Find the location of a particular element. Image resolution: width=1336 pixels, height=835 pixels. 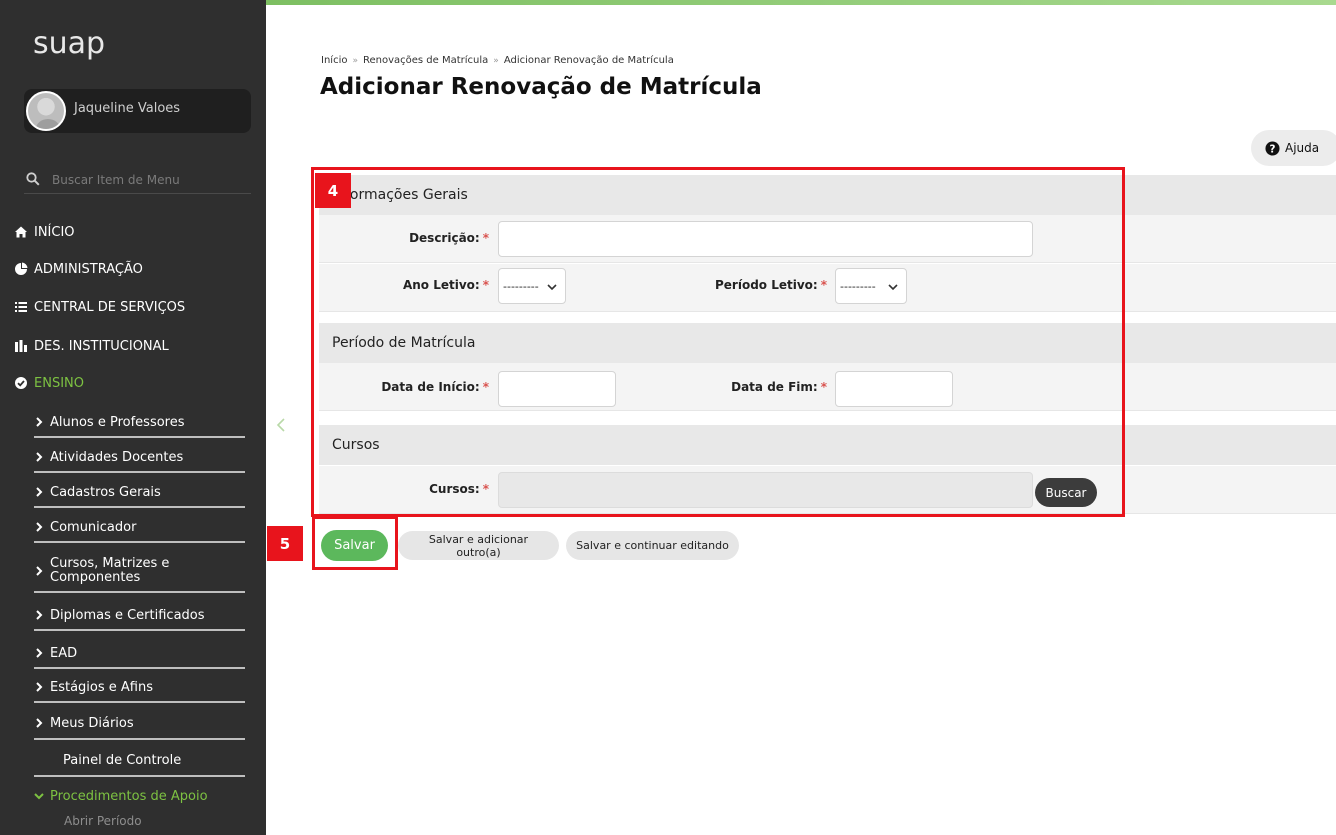

sidebar-item-cadastros-gerais: Cadastros Gerais is located at coordinates (139, 493).